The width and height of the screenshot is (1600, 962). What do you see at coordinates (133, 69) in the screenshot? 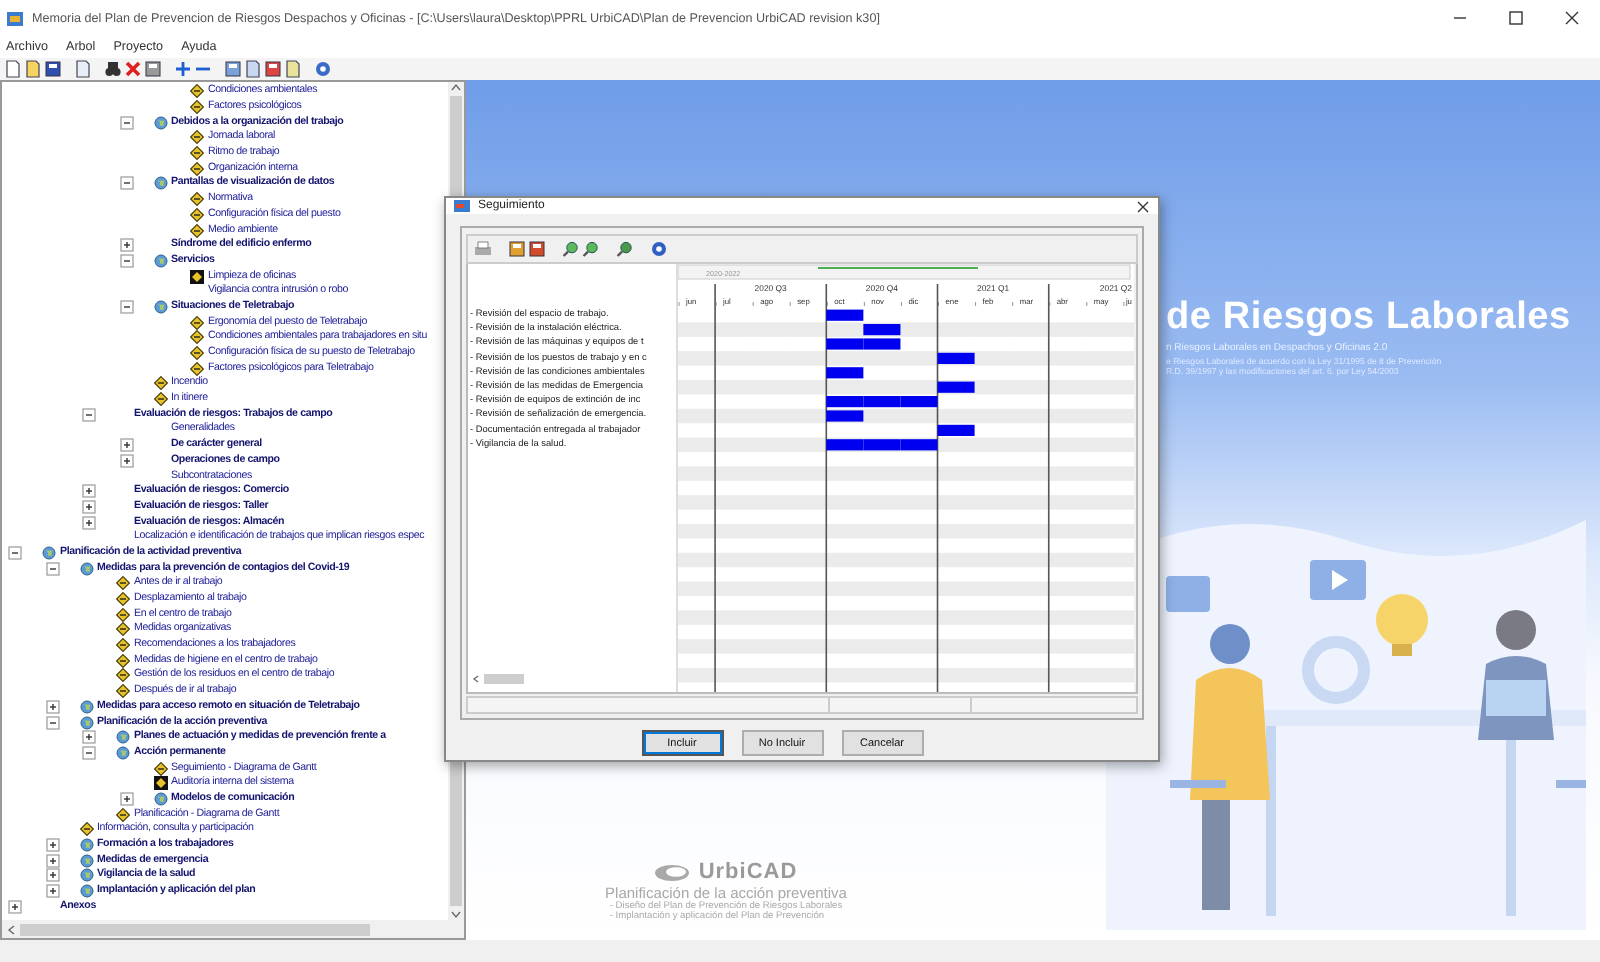
I see `delete-icon` at bounding box center [133, 69].